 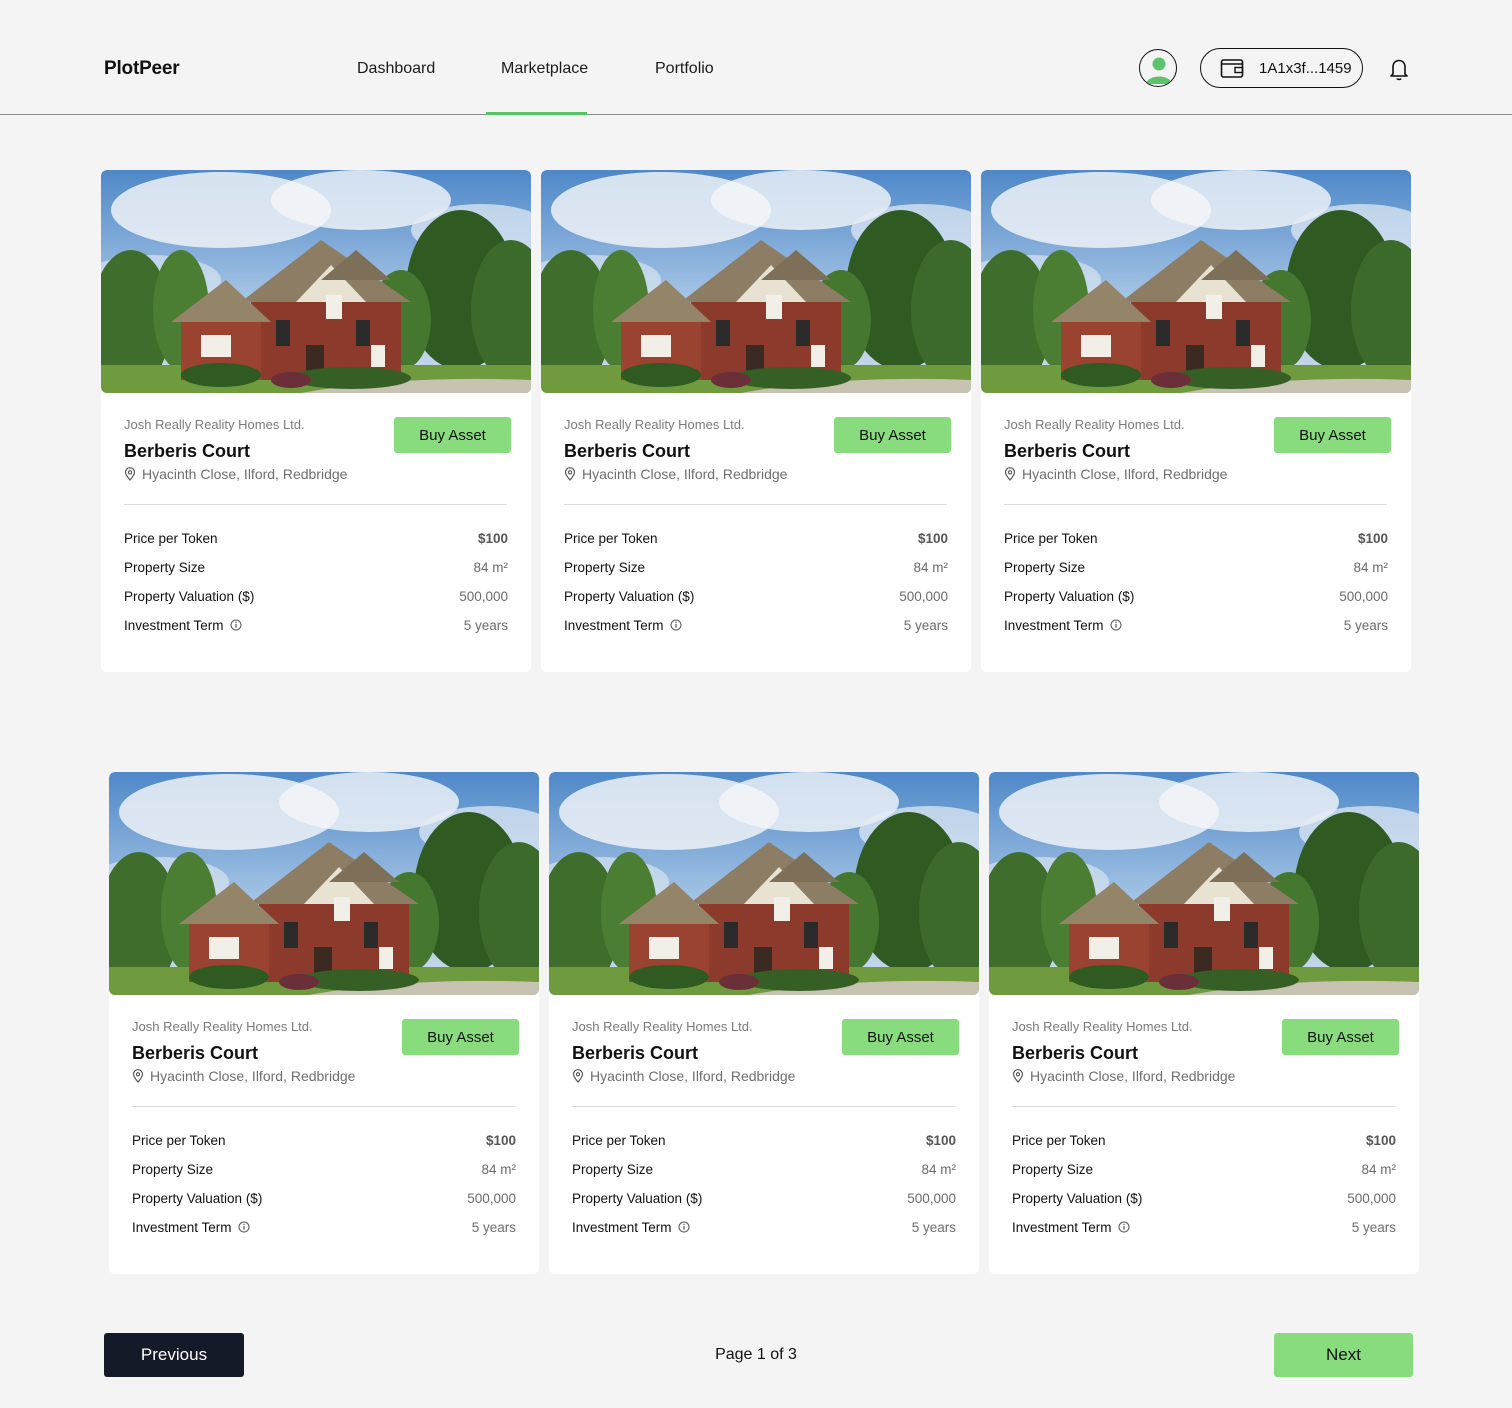 What do you see at coordinates (1305, 68) in the screenshot?
I see `wallet-address: 1A1x3f...1459` at bounding box center [1305, 68].